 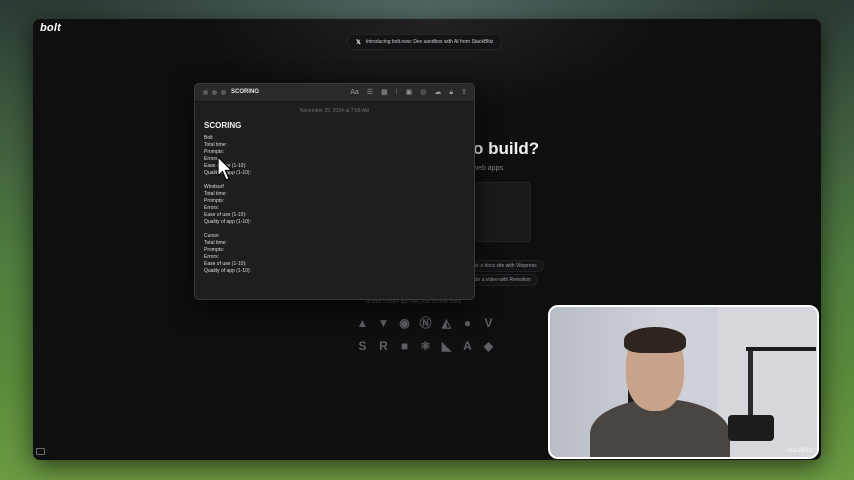 What do you see at coordinates (502, 212) in the screenshot?
I see `prompt-input` at bounding box center [502, 212].